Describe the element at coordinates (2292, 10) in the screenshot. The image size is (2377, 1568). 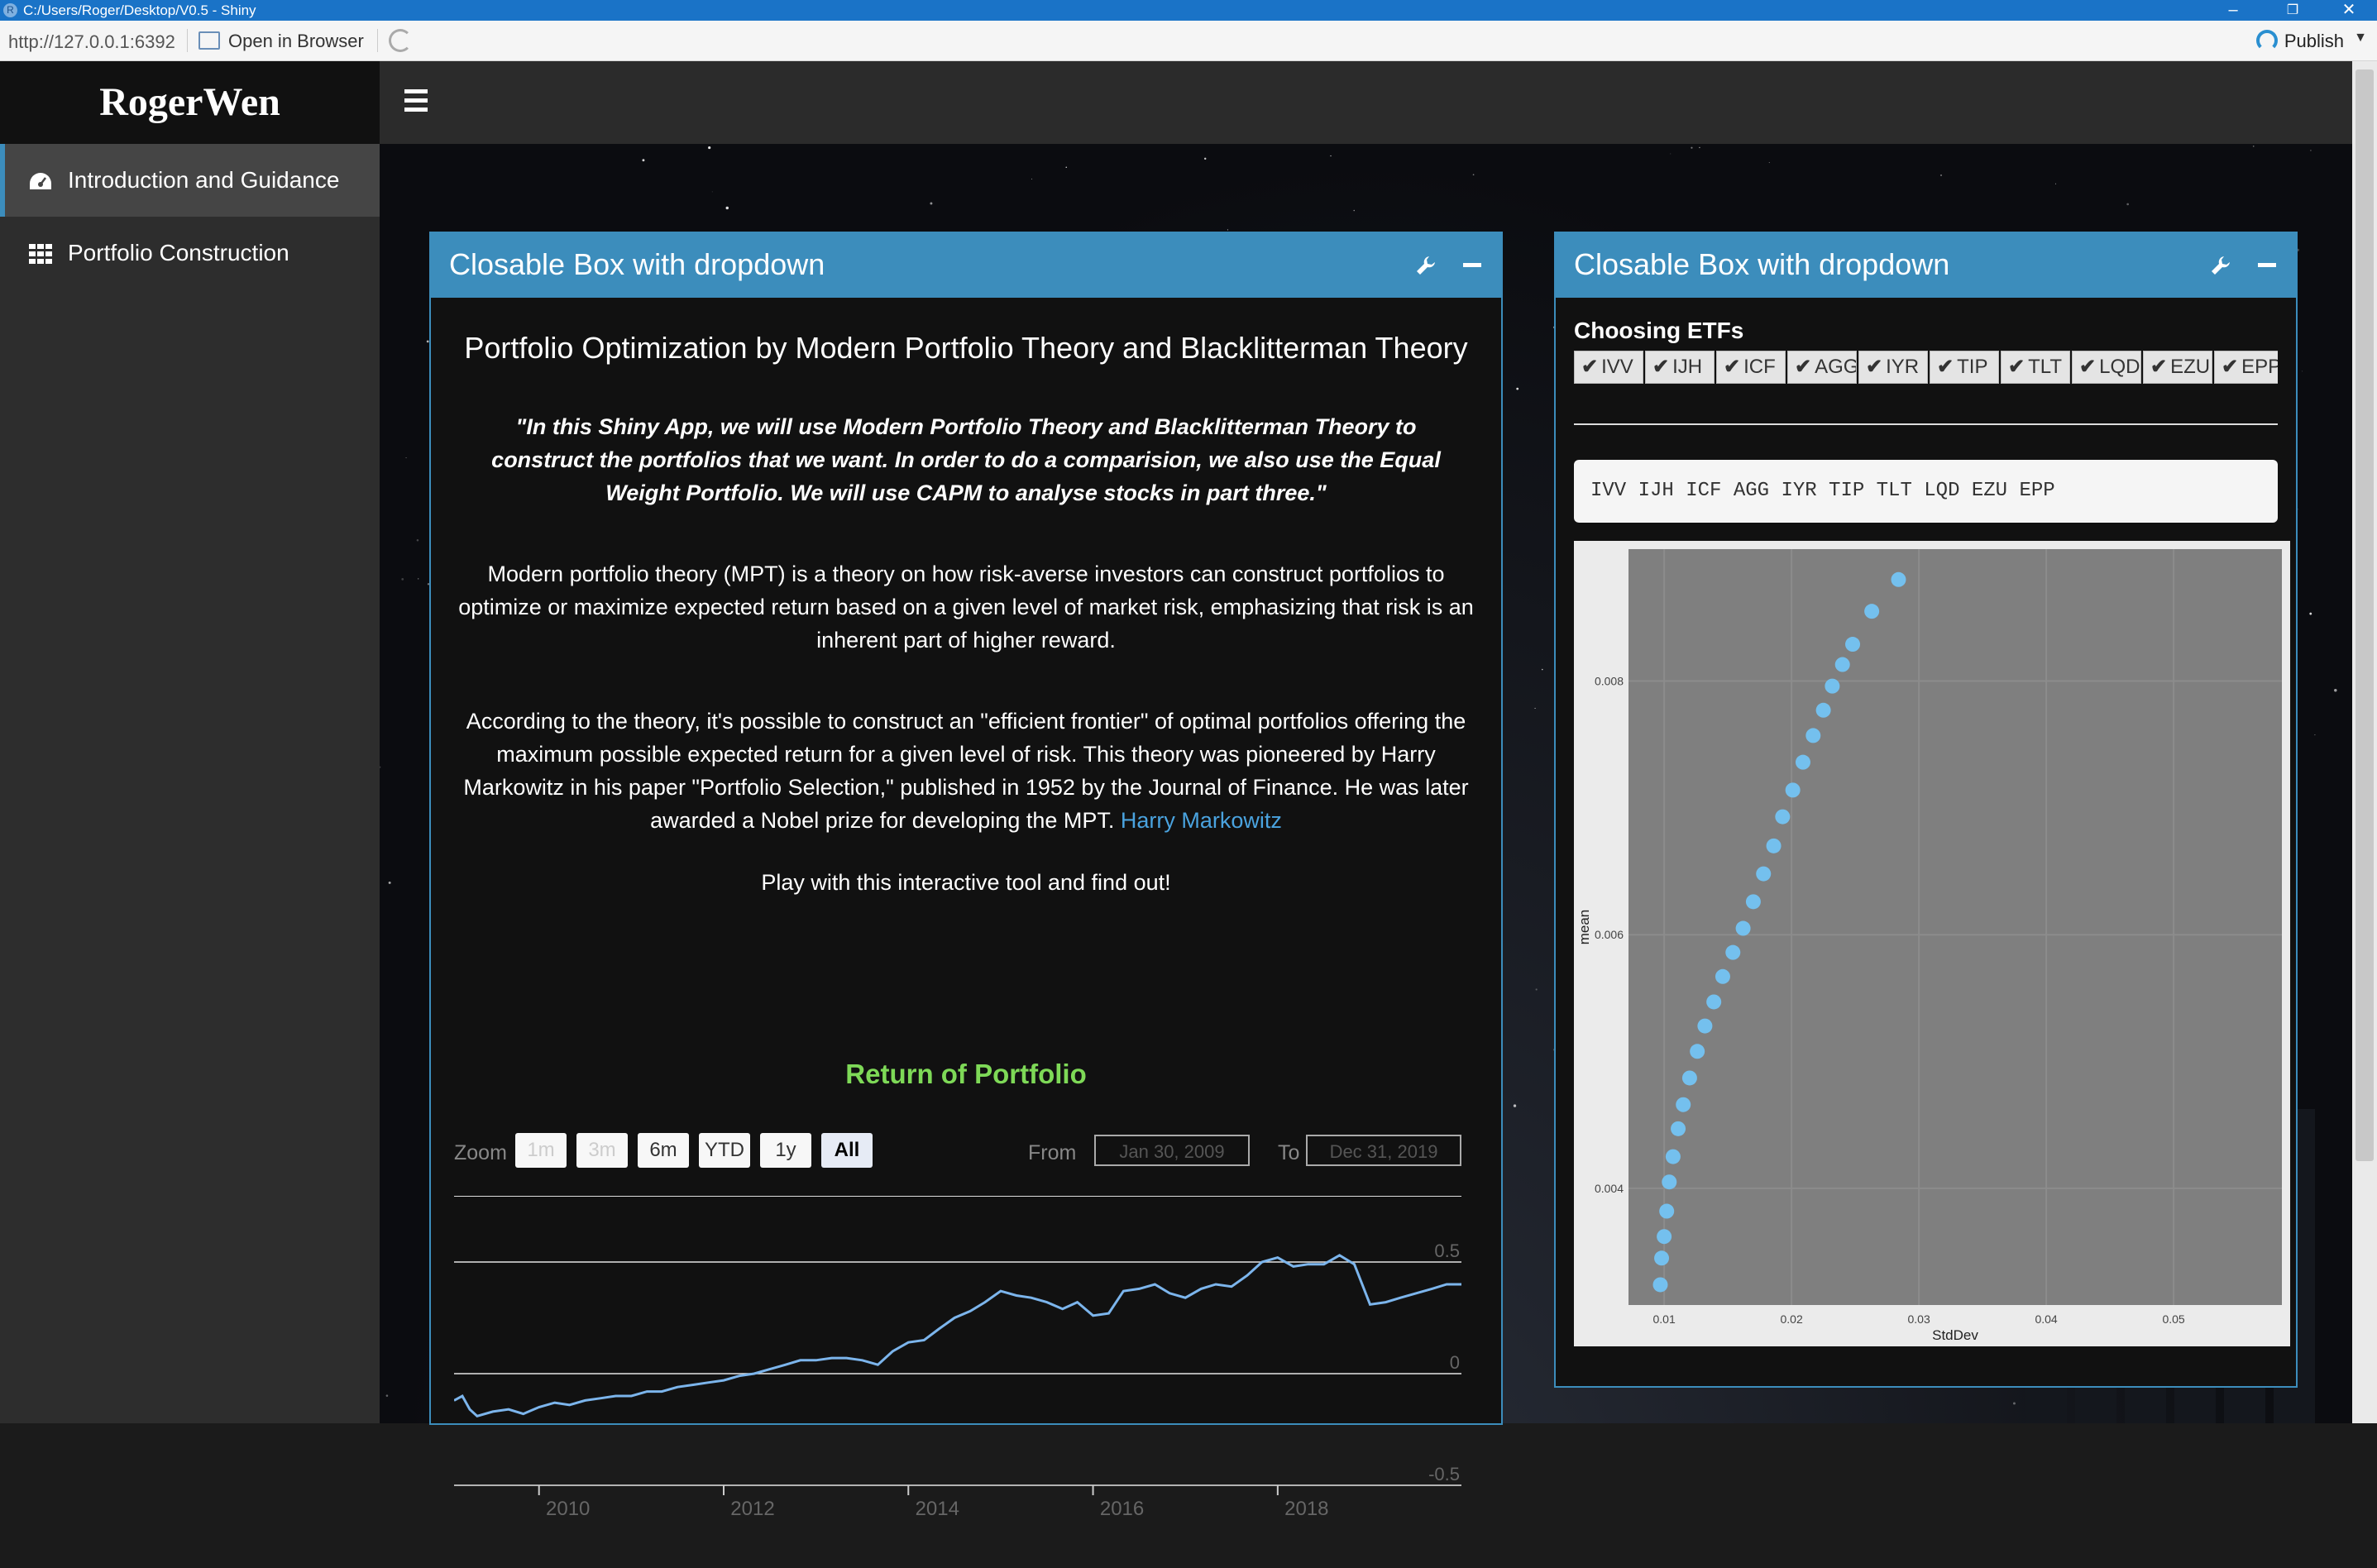
I see `maximize-button: ❐` at that location.